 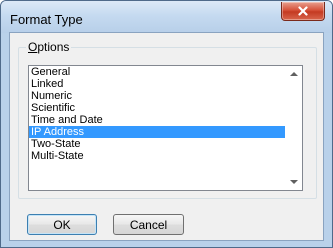 I want to click on list-item: Linked, so click(x=157, y=84).